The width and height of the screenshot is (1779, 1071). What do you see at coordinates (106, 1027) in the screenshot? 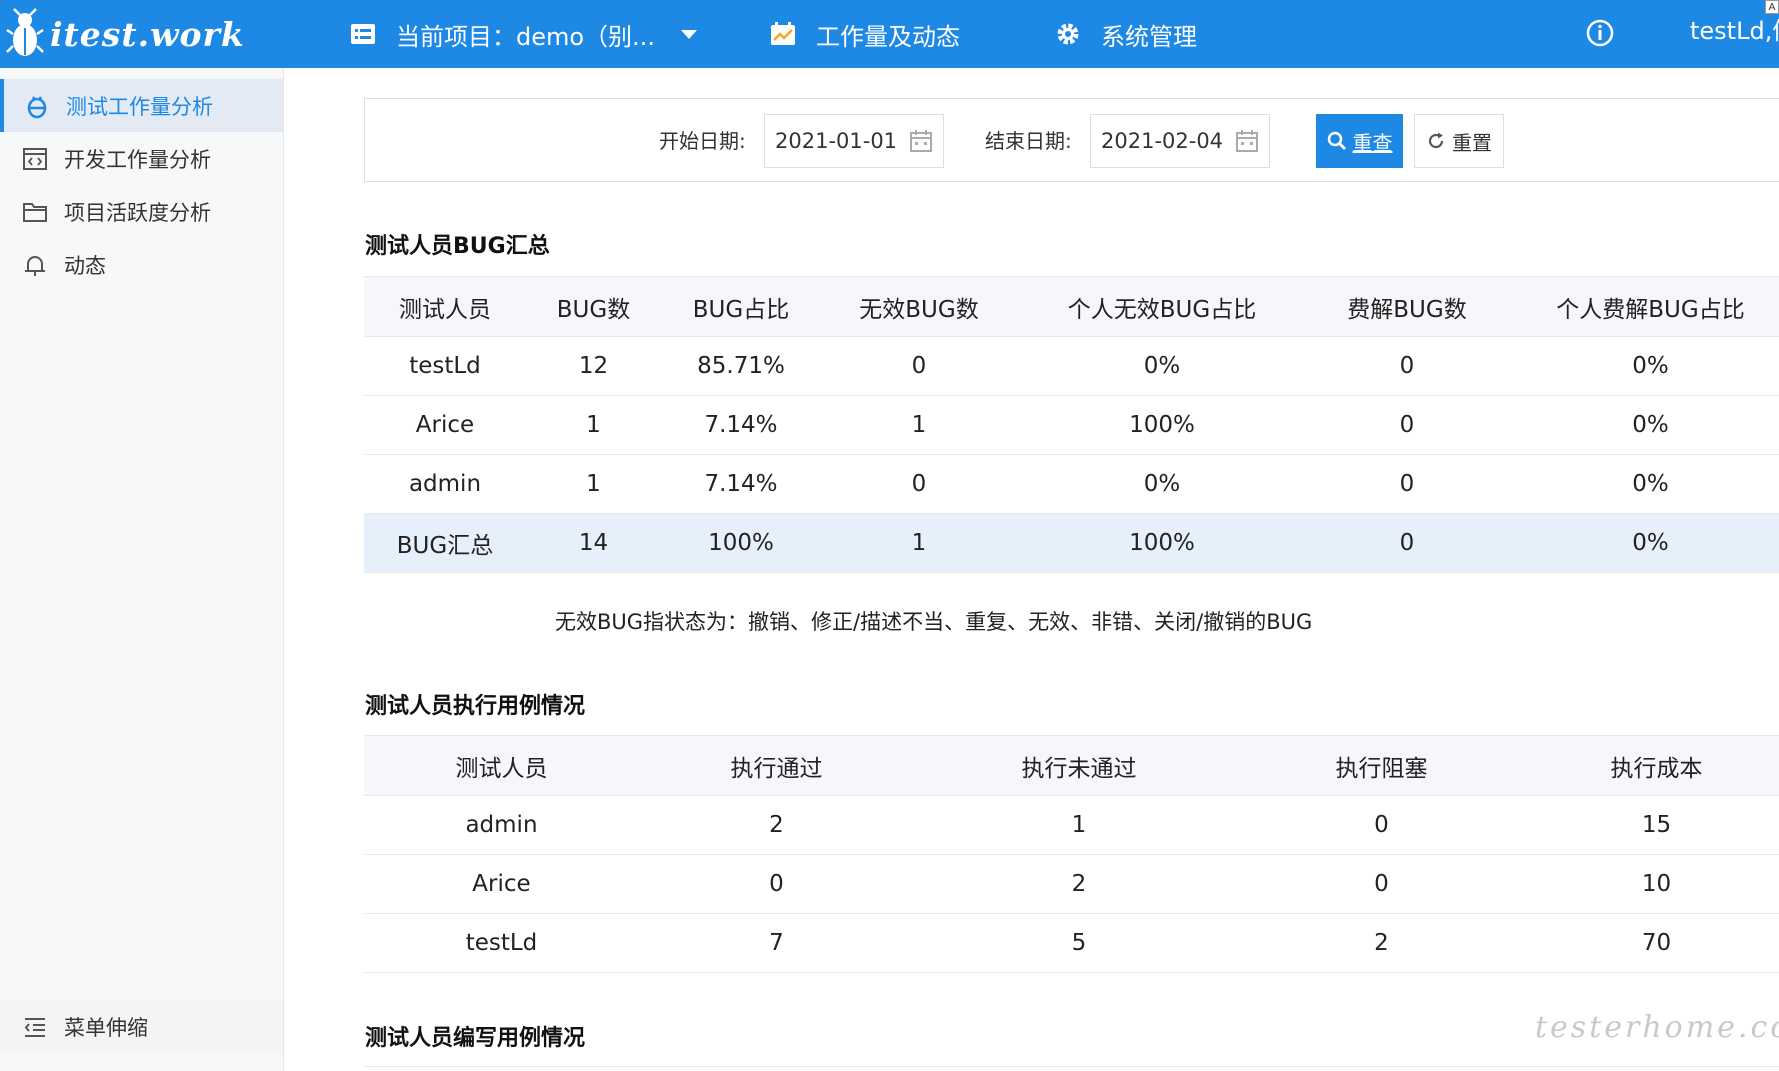
I see `menu-collapse-label: 菜单伸缩` at bounding box center [106, 1027].